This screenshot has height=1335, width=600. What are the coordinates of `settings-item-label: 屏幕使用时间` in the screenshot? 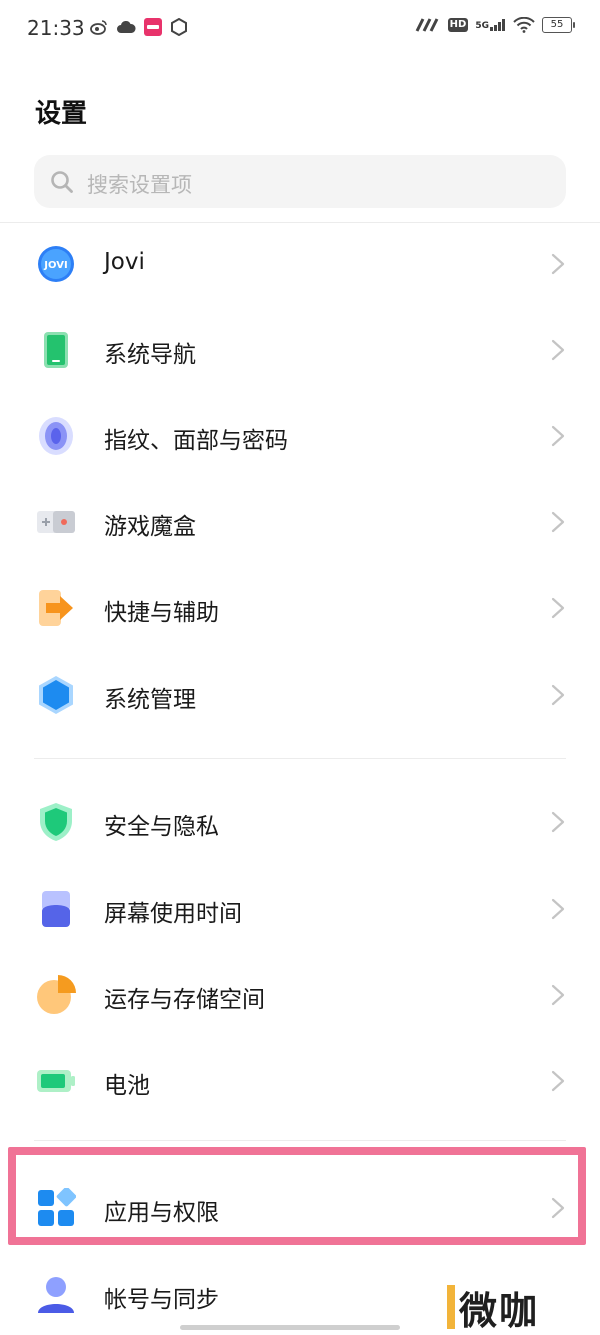 It's located at (173, 914).